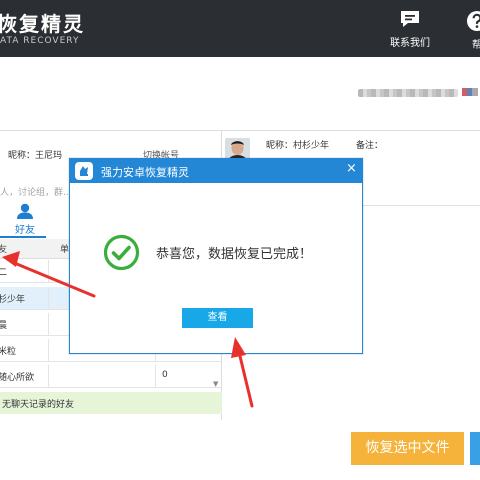  I want to click on view-button: 查看, so click(217, 318).